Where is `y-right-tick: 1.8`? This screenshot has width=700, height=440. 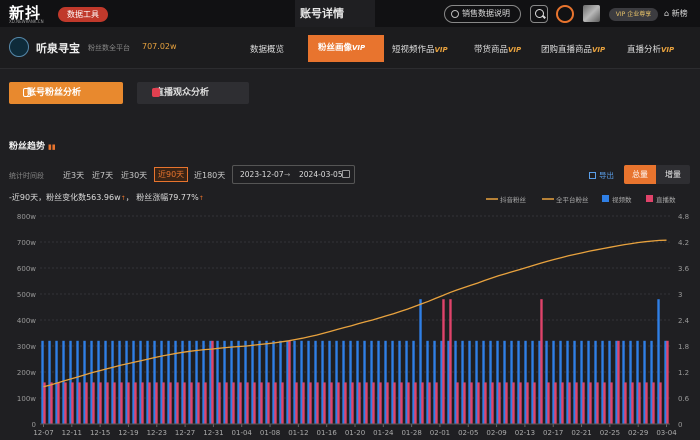
y-right-tick: 1.8 is located at coordinates (683, 347).